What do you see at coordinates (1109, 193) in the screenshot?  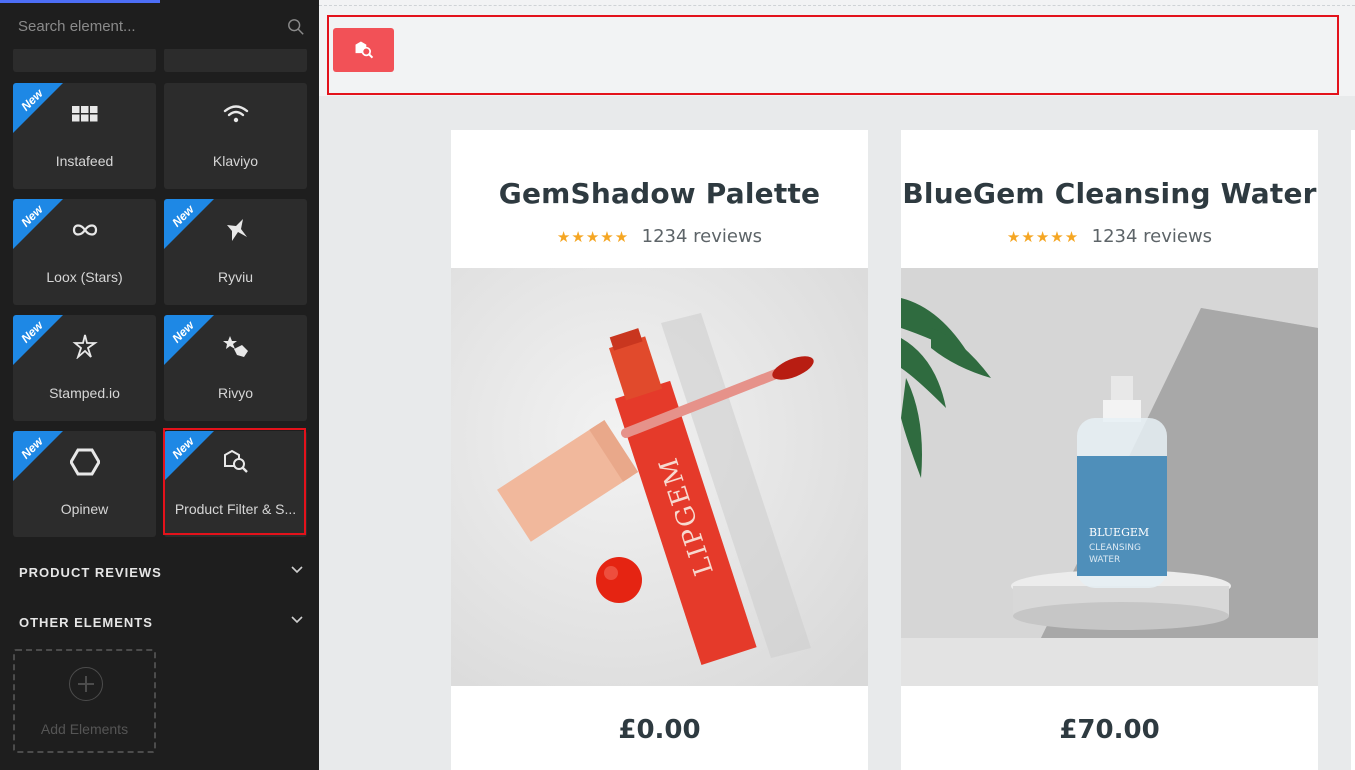 I see `product-title: BlueGem Cleansing Water` at bounding box center [1109, 193].